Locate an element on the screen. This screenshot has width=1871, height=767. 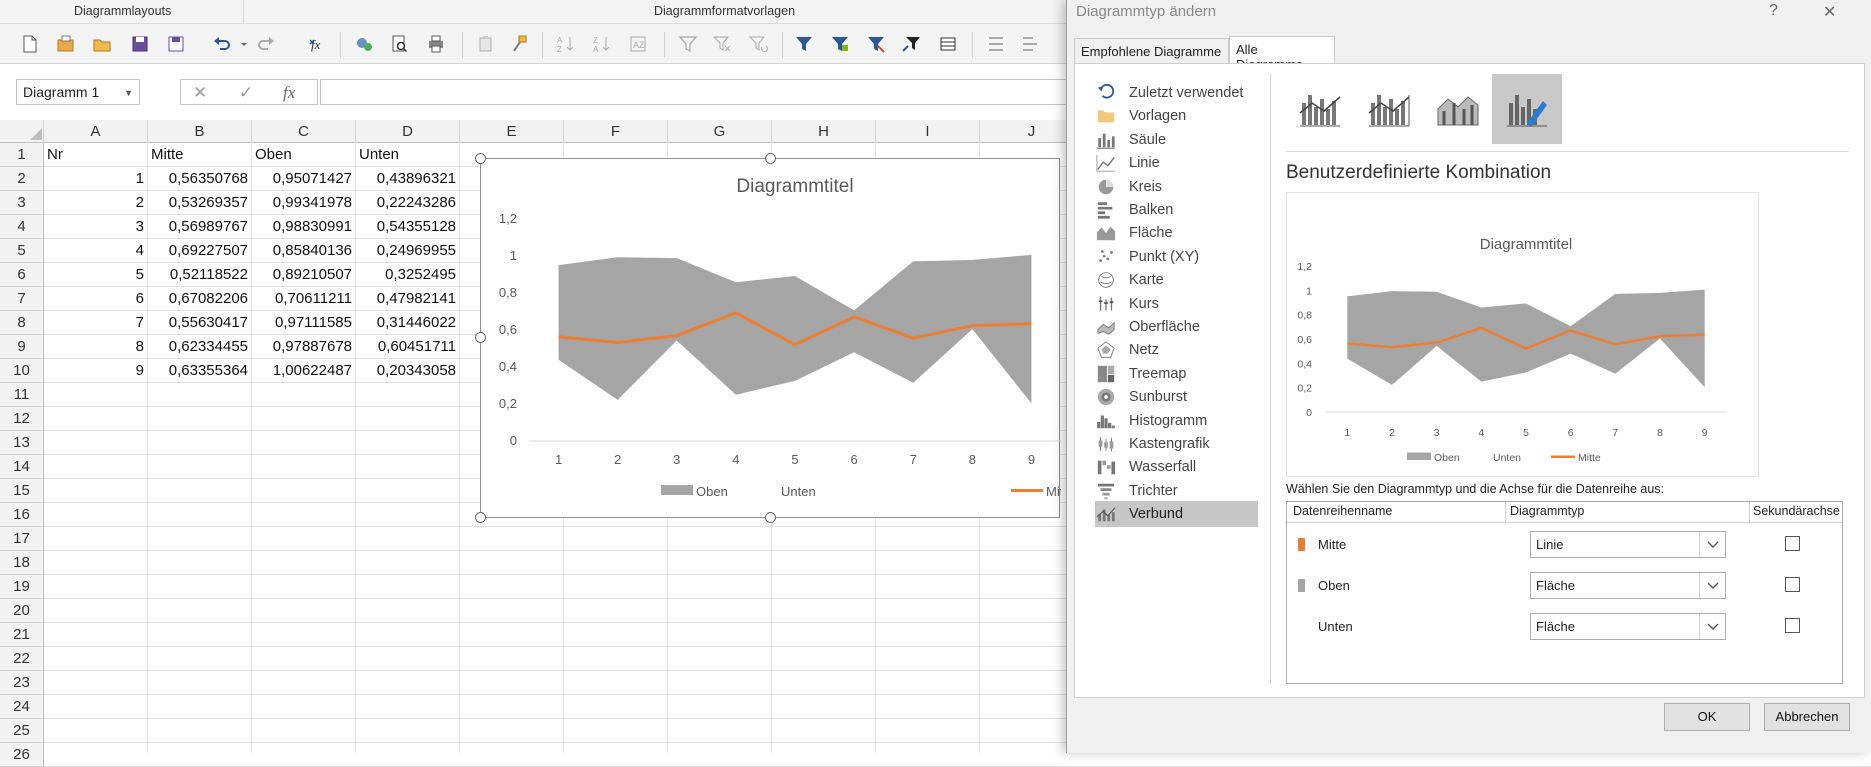
subtype-area-column is located at coordinates (1458, 109).